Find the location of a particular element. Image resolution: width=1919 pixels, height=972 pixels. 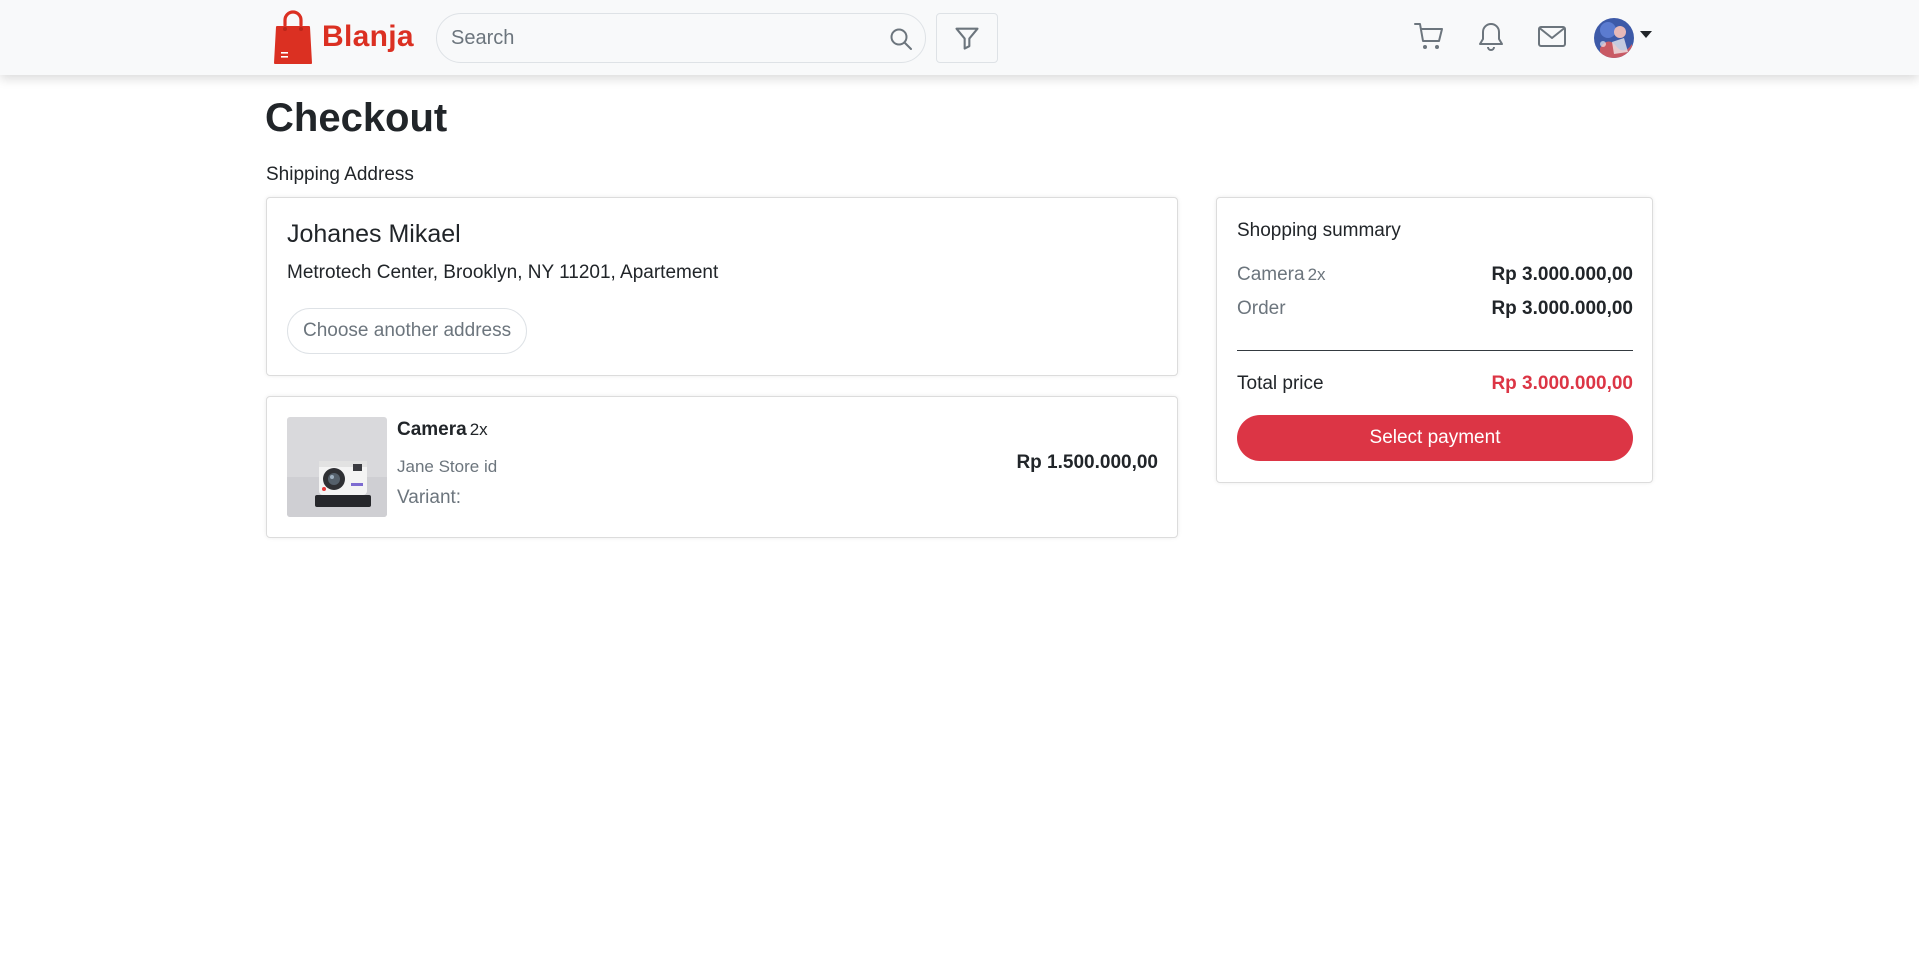

logo-bag-icon is located at coordinates (293, 37).